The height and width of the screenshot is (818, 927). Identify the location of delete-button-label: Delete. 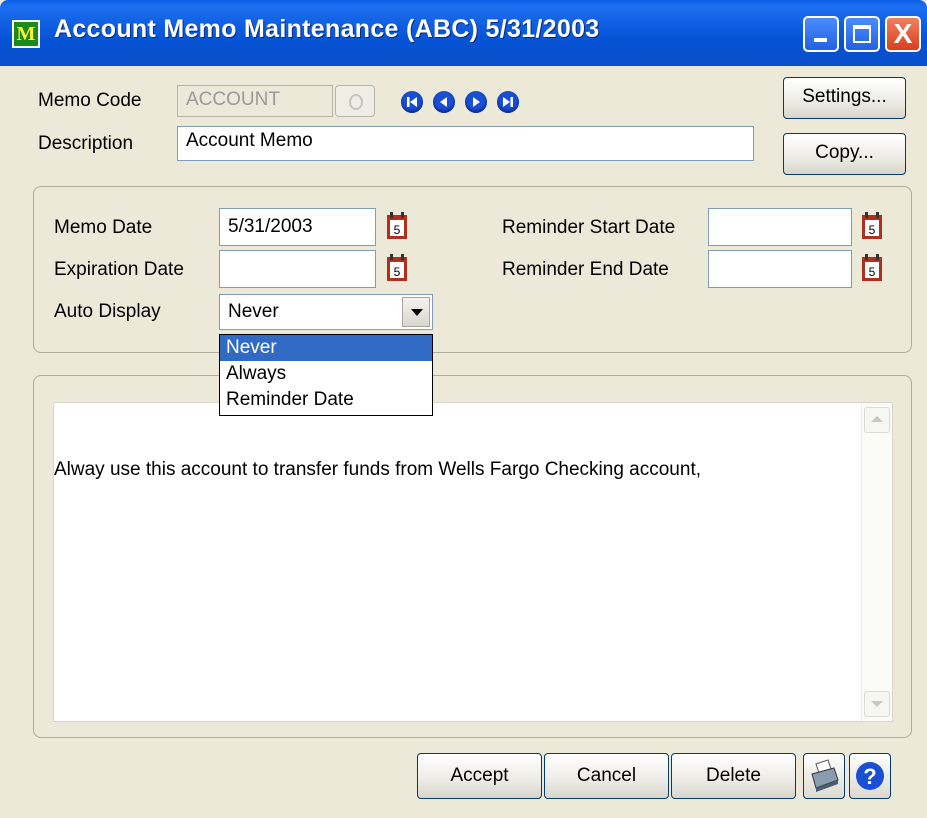
(733, 775).